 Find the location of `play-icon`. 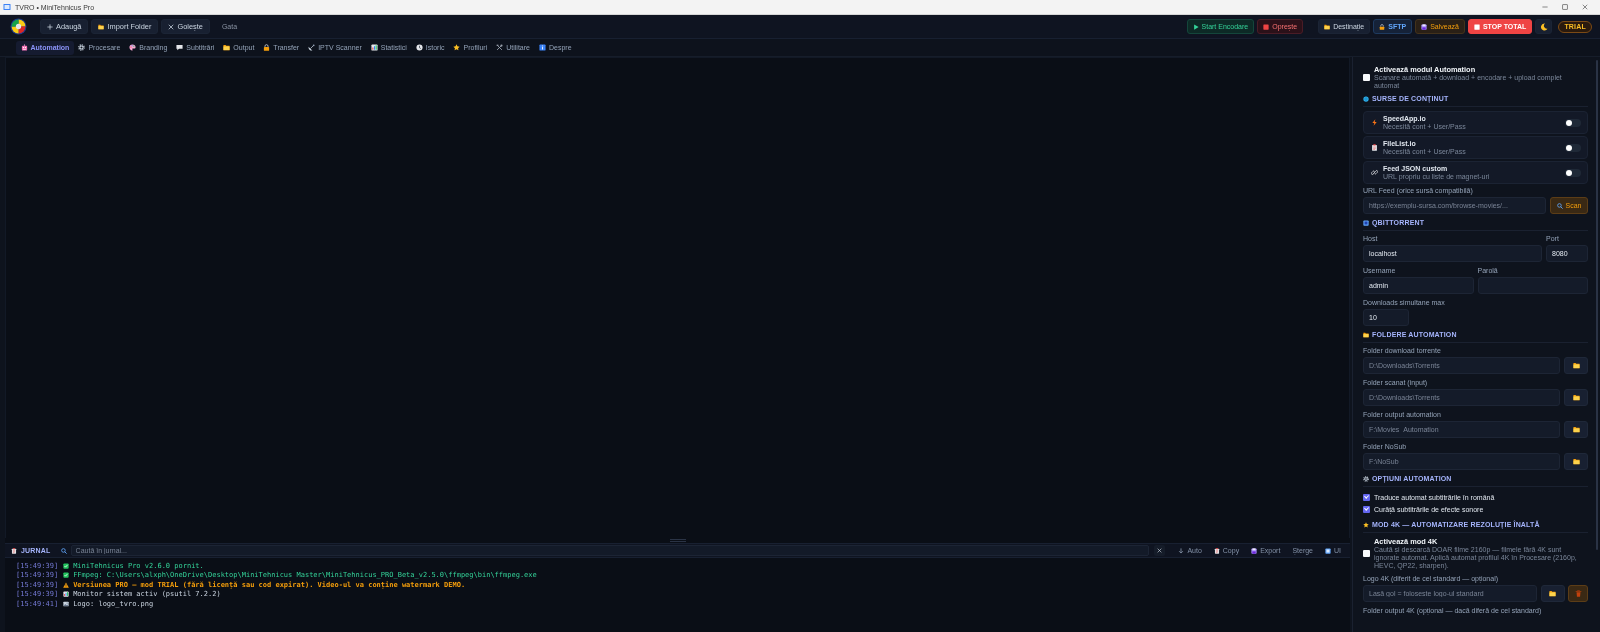

play-icon is located at coordinates (1195, 26).